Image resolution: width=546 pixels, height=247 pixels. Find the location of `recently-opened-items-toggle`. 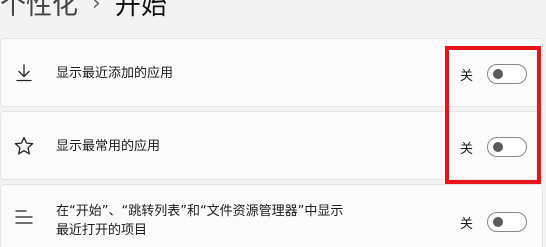

recently-opened-items-toggle is located at coordinates (507, 222).